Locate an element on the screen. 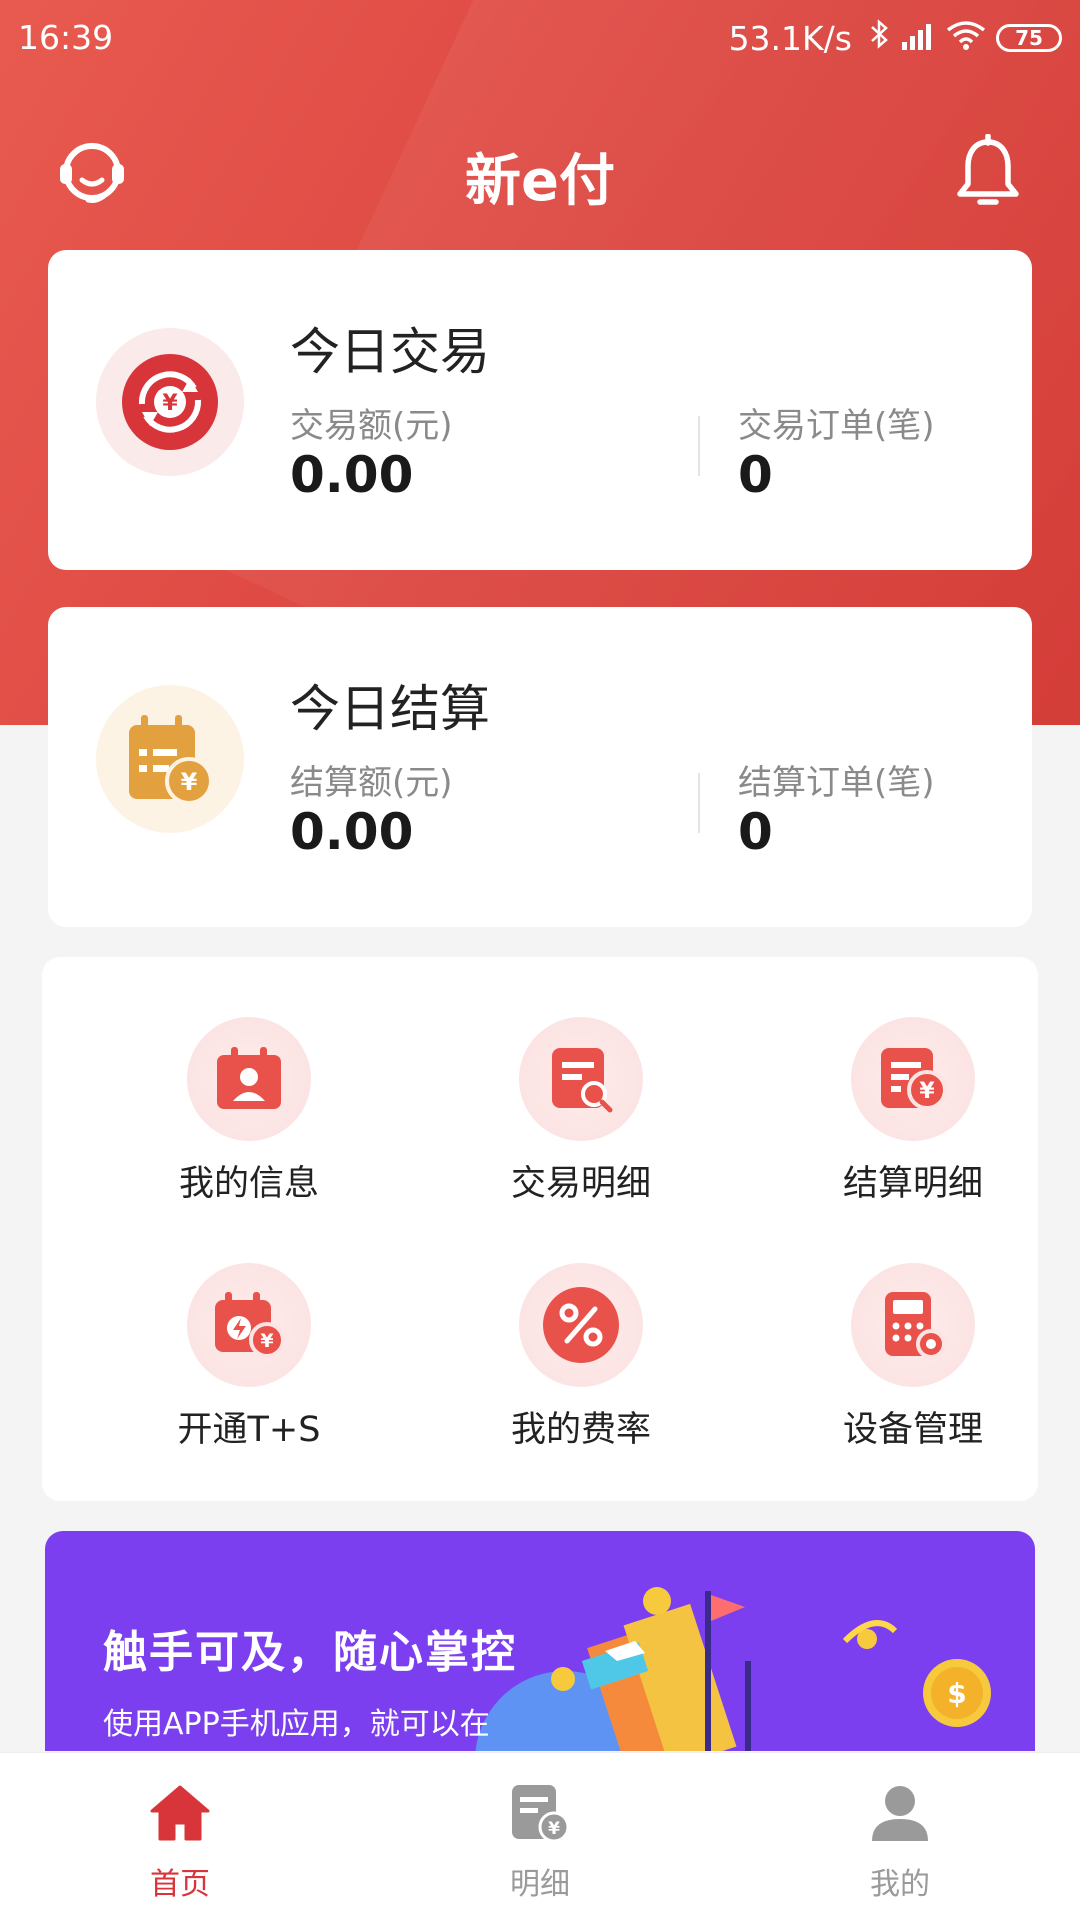  menu-label: 我的信息 is located at coordinates (248, 1184).